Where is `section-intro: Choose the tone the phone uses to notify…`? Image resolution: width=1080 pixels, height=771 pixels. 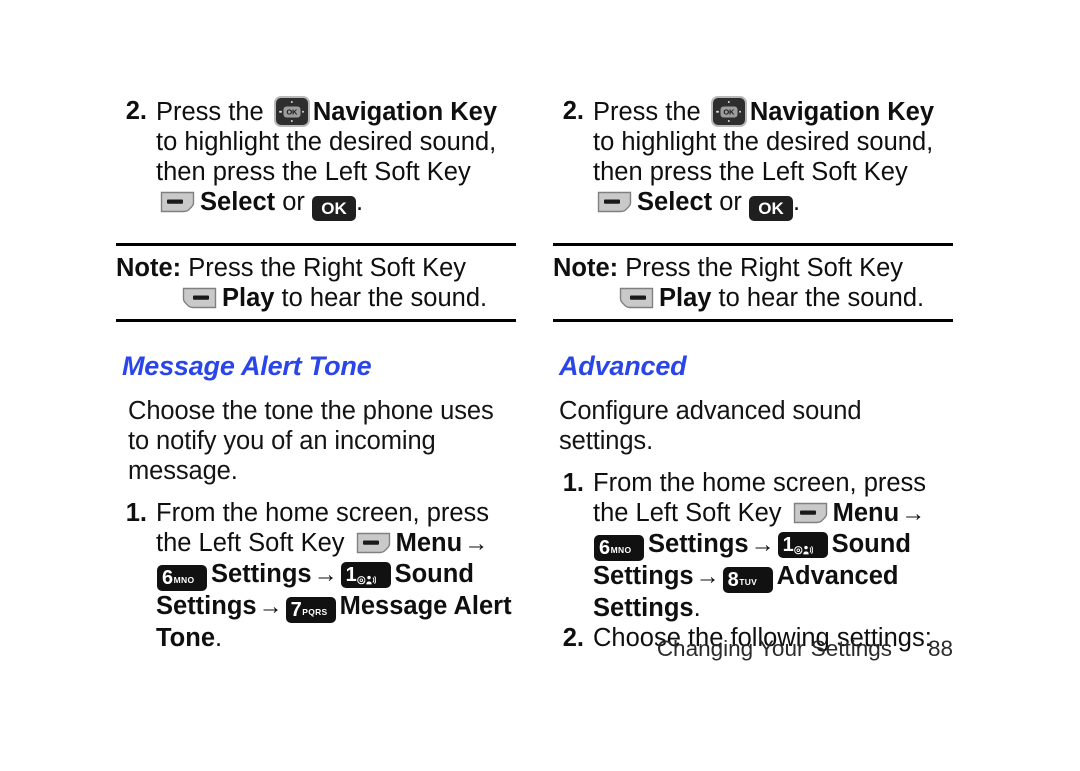
section-intro: Choose the tone the phone uses to notify… is located at coordinates (311, 441).